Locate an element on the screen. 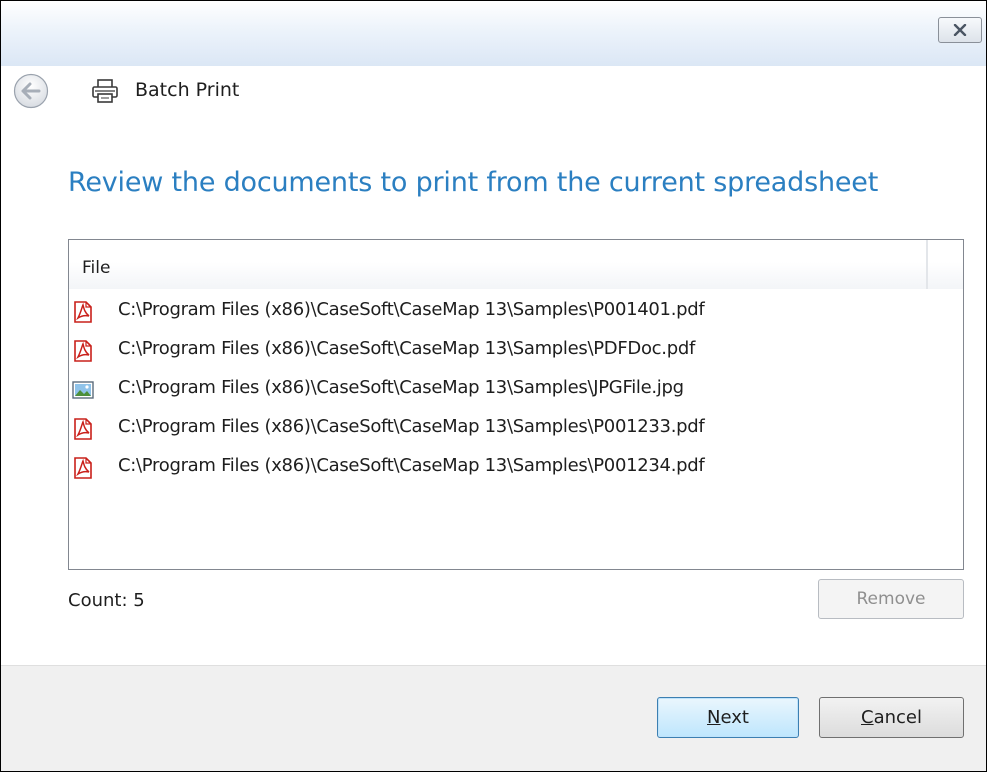 This screenshot has width=987, height=772. next-access-key: N is located at coordinates (714, 717).